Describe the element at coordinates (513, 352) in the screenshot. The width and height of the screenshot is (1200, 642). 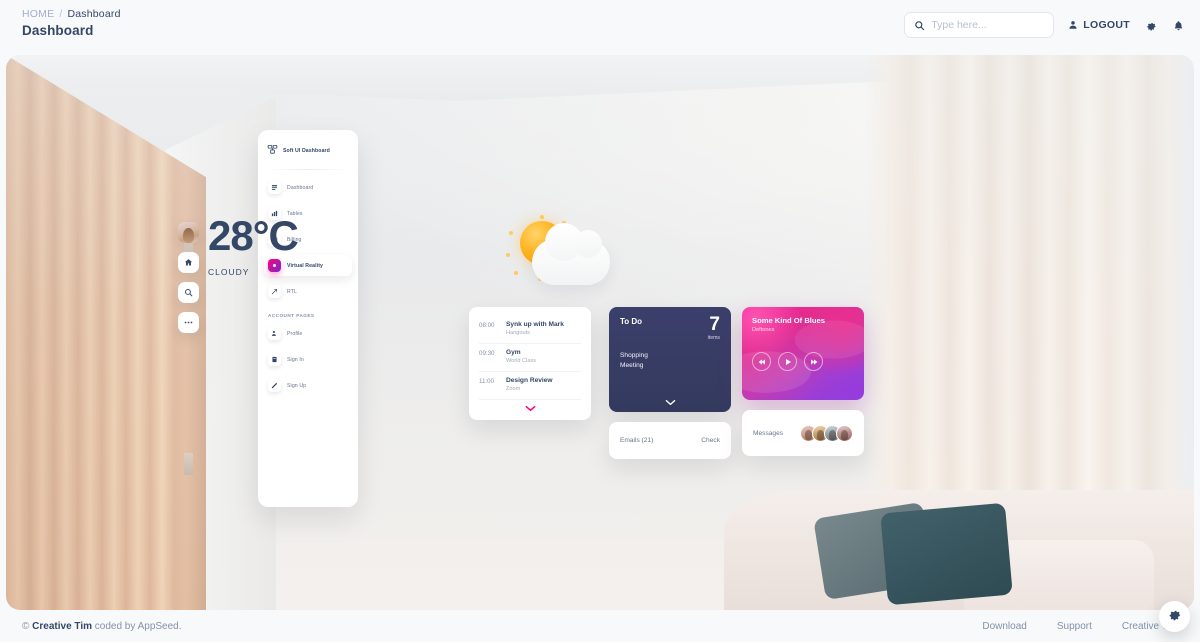
I see `schedule-title: Gym` at that location.